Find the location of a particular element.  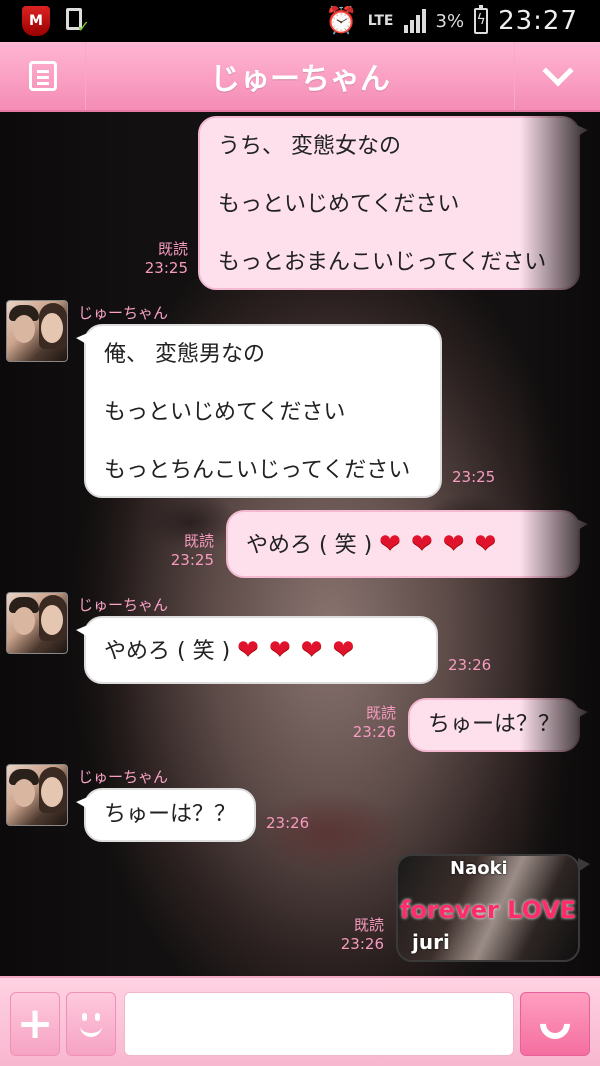

message-bubble-outgoing: うち、 変態女なの もっといじめてください もっとおまんこいじってください is located at coordinates (393, 203).